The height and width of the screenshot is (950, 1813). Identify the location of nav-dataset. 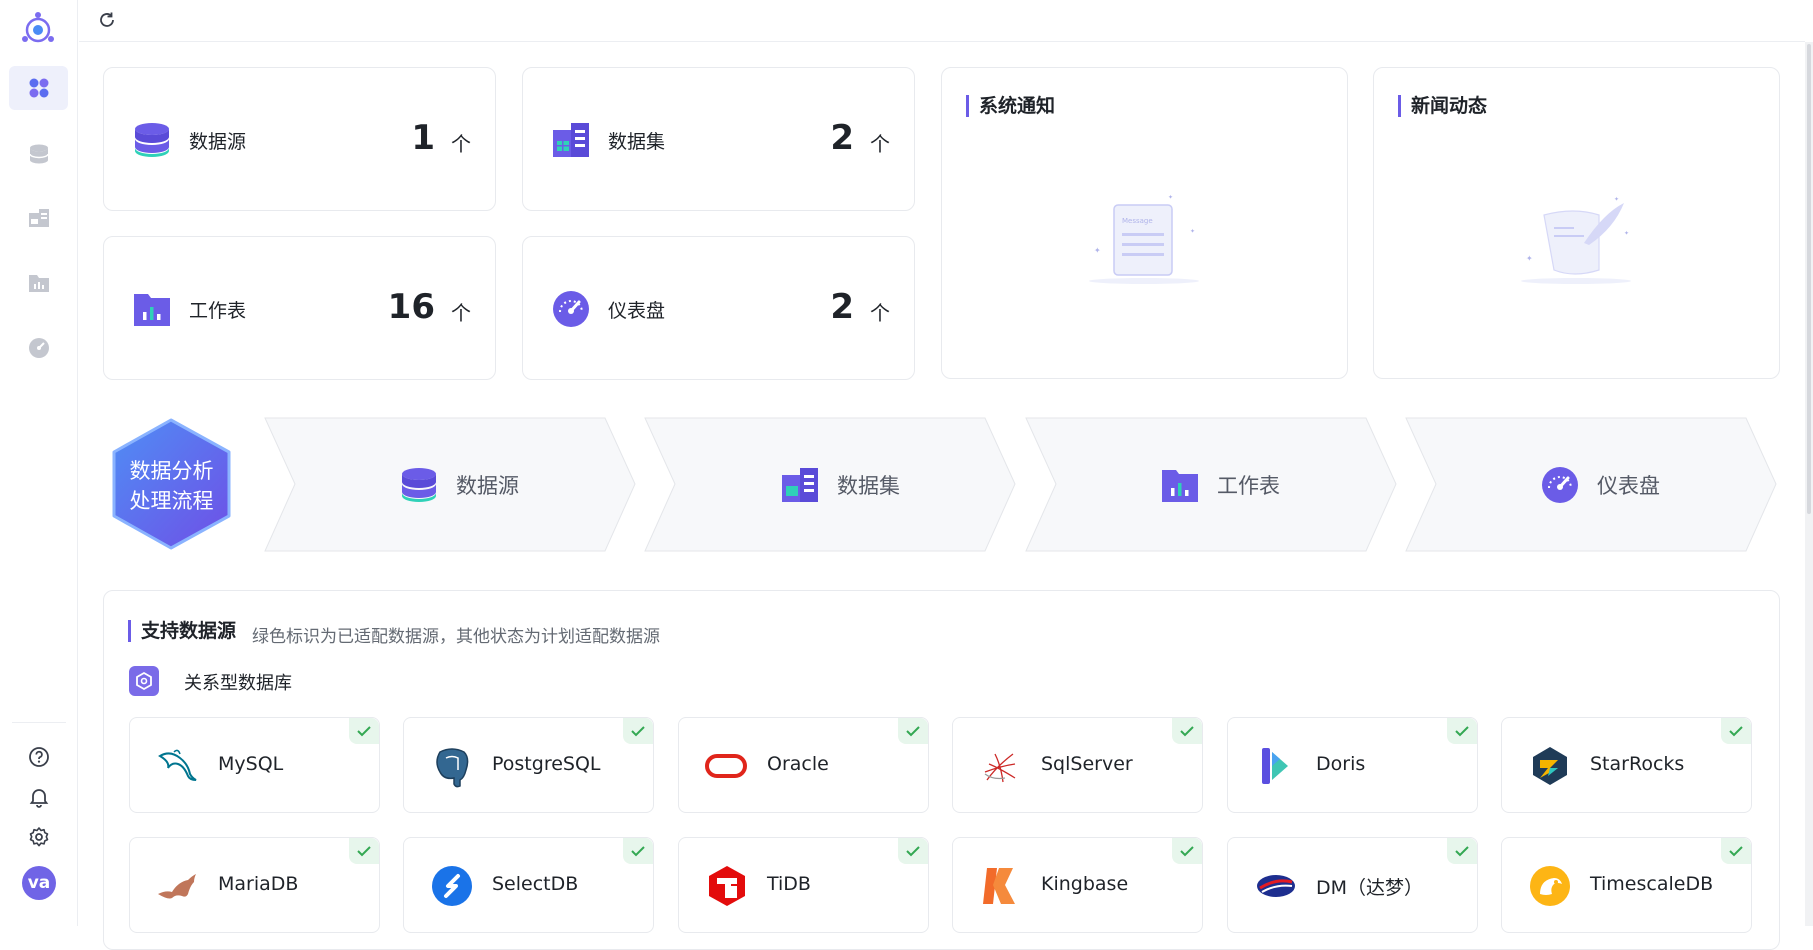
(38, 218).